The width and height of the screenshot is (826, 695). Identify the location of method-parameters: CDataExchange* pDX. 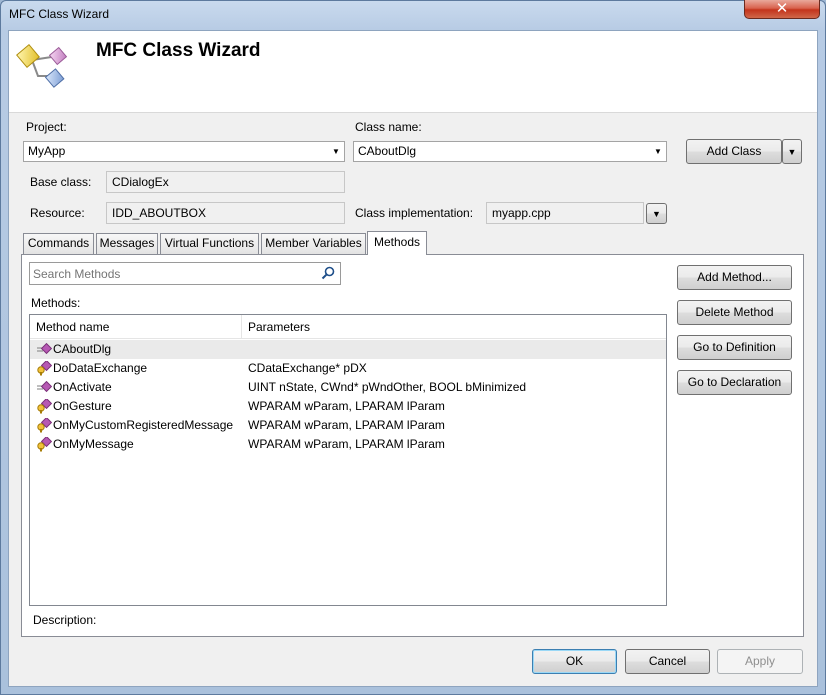
(307, 368).